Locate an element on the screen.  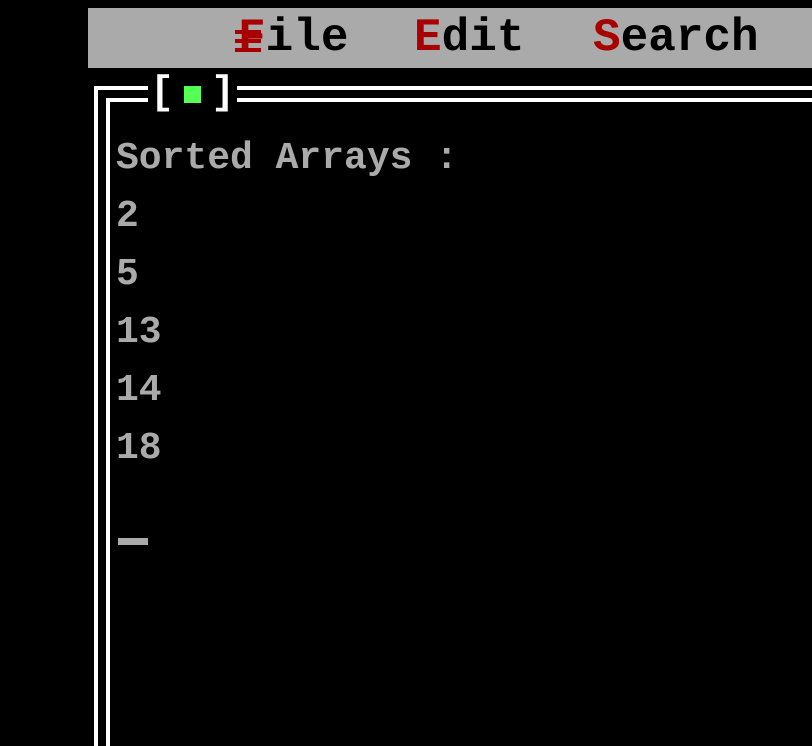
menu-file-hotkey: F is located at coordinates (252, 38).